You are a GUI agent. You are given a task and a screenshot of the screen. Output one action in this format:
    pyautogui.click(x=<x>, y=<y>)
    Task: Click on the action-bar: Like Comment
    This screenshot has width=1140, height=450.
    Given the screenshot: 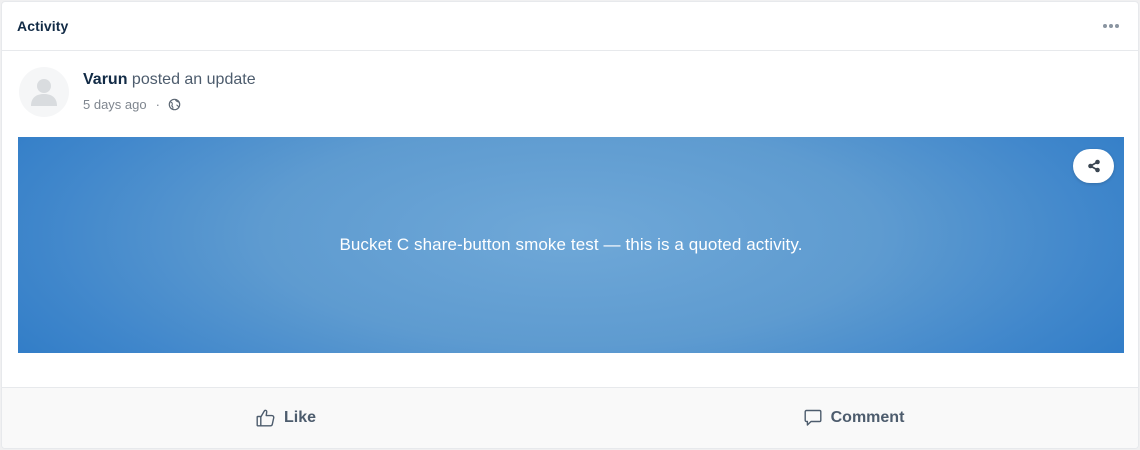 What is the action you would take?
    pyautogui.click(x=570, y=417)
    